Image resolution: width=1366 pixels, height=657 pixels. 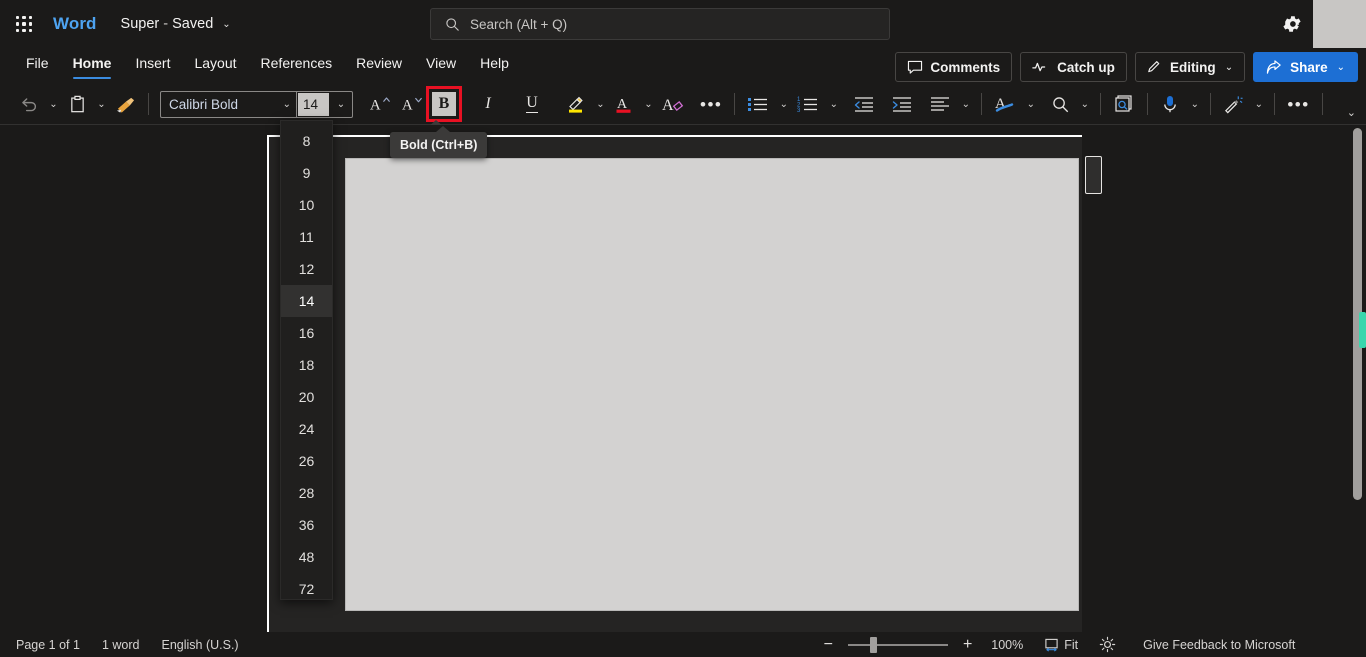 What do you see at coordinates (1060, 104) in the screenshot?
I see `find-button` at bounding box center [1060, 104].